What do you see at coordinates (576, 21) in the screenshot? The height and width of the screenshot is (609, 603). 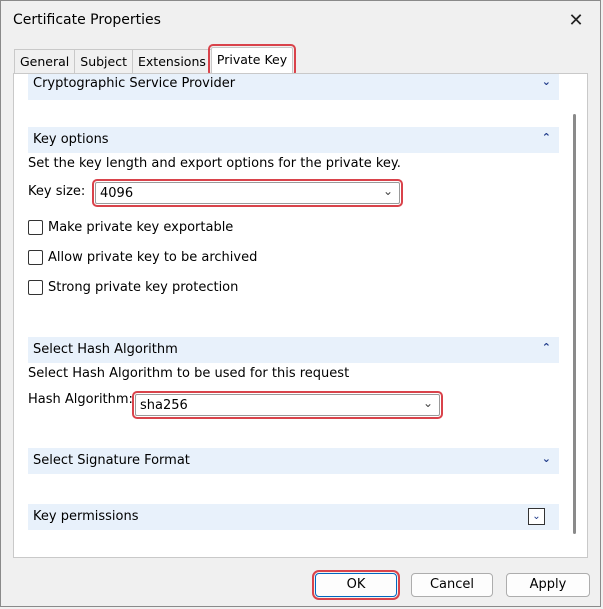 I see `close-icon: ✕` at bounding box center [576, 21].